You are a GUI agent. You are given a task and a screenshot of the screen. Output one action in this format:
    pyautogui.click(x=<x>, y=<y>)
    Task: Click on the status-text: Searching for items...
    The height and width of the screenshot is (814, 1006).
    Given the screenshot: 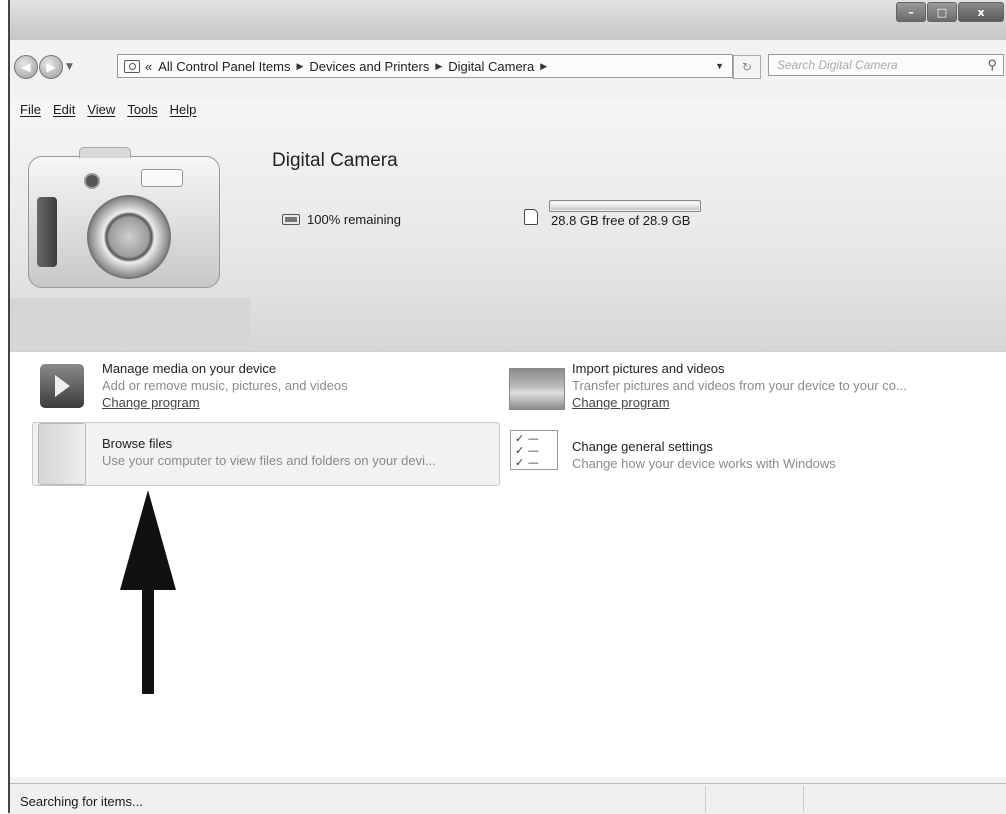 What is the action you would take?
    pyautogui.click(x=81, y=801)
    